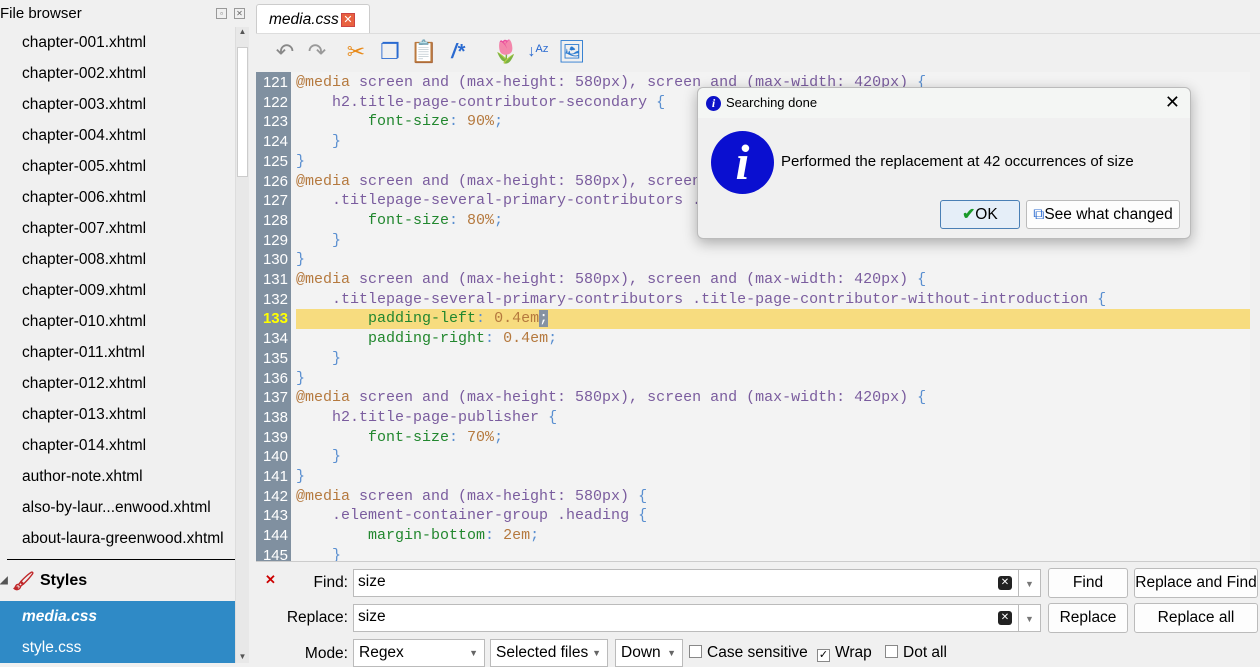  I want to click on code-line: margin-bottom: 2em;, so click(773, 536).